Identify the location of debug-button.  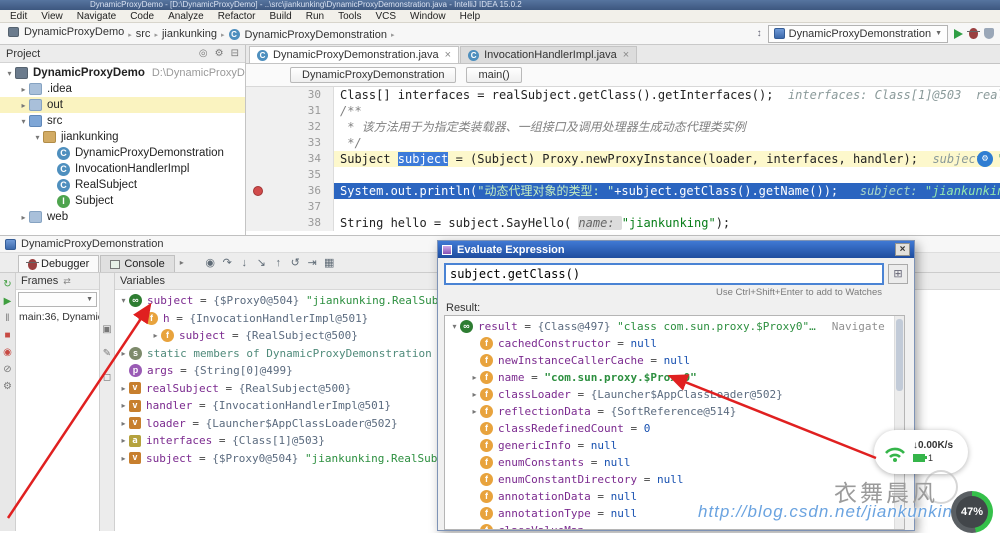
(973, 33).